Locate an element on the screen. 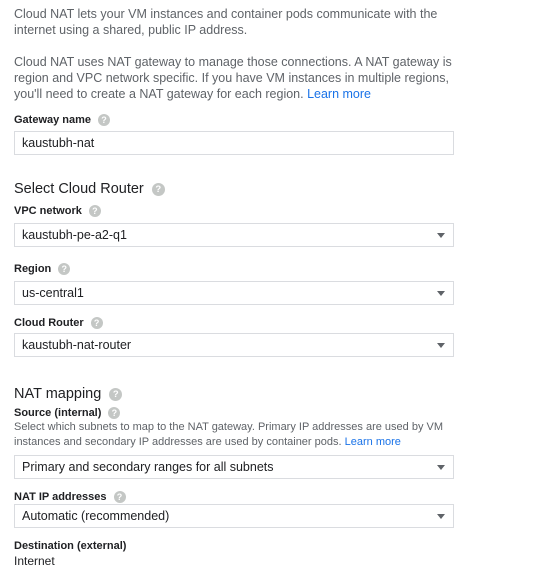  select-cloud-router-title: Select Cloud Router is located at coordinates (79, 189).